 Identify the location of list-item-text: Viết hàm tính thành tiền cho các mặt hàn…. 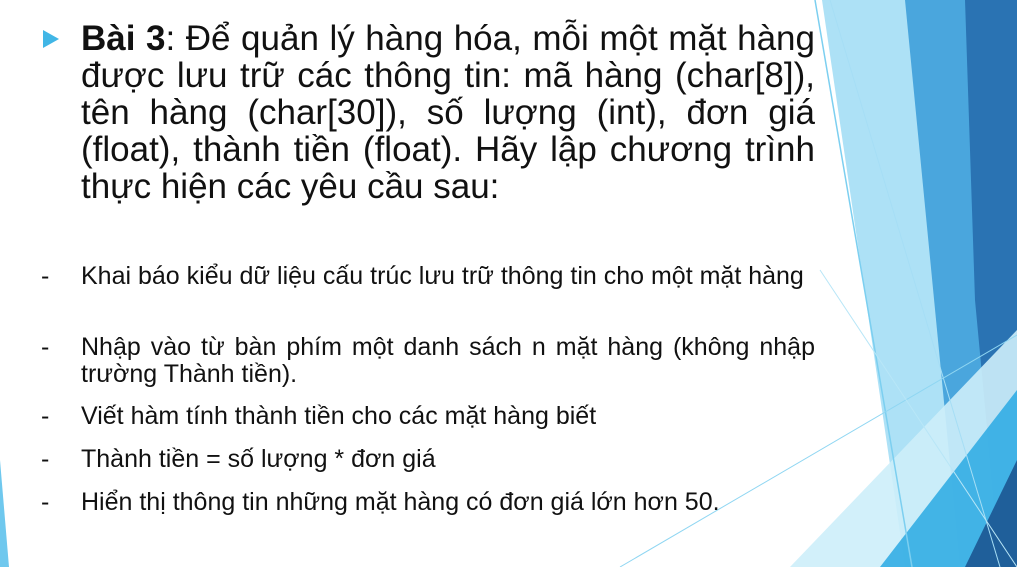
(339, 416).